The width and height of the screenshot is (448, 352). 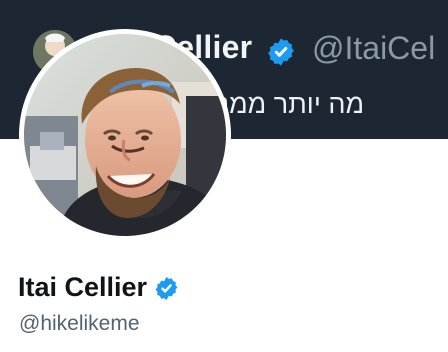 I want to click on banner-handle: @ItaiCel, so click(x=374, y=48).